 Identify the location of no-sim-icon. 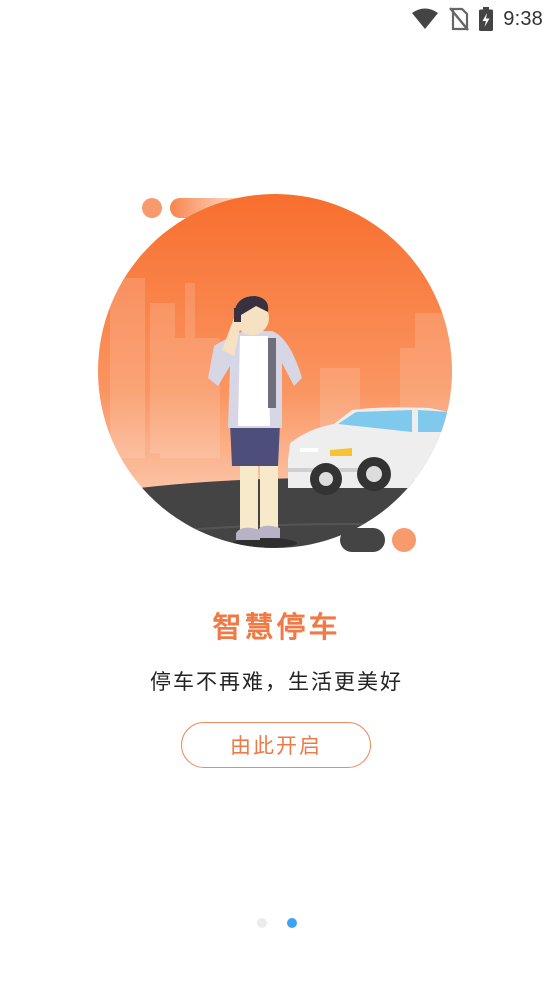
(459, 19).